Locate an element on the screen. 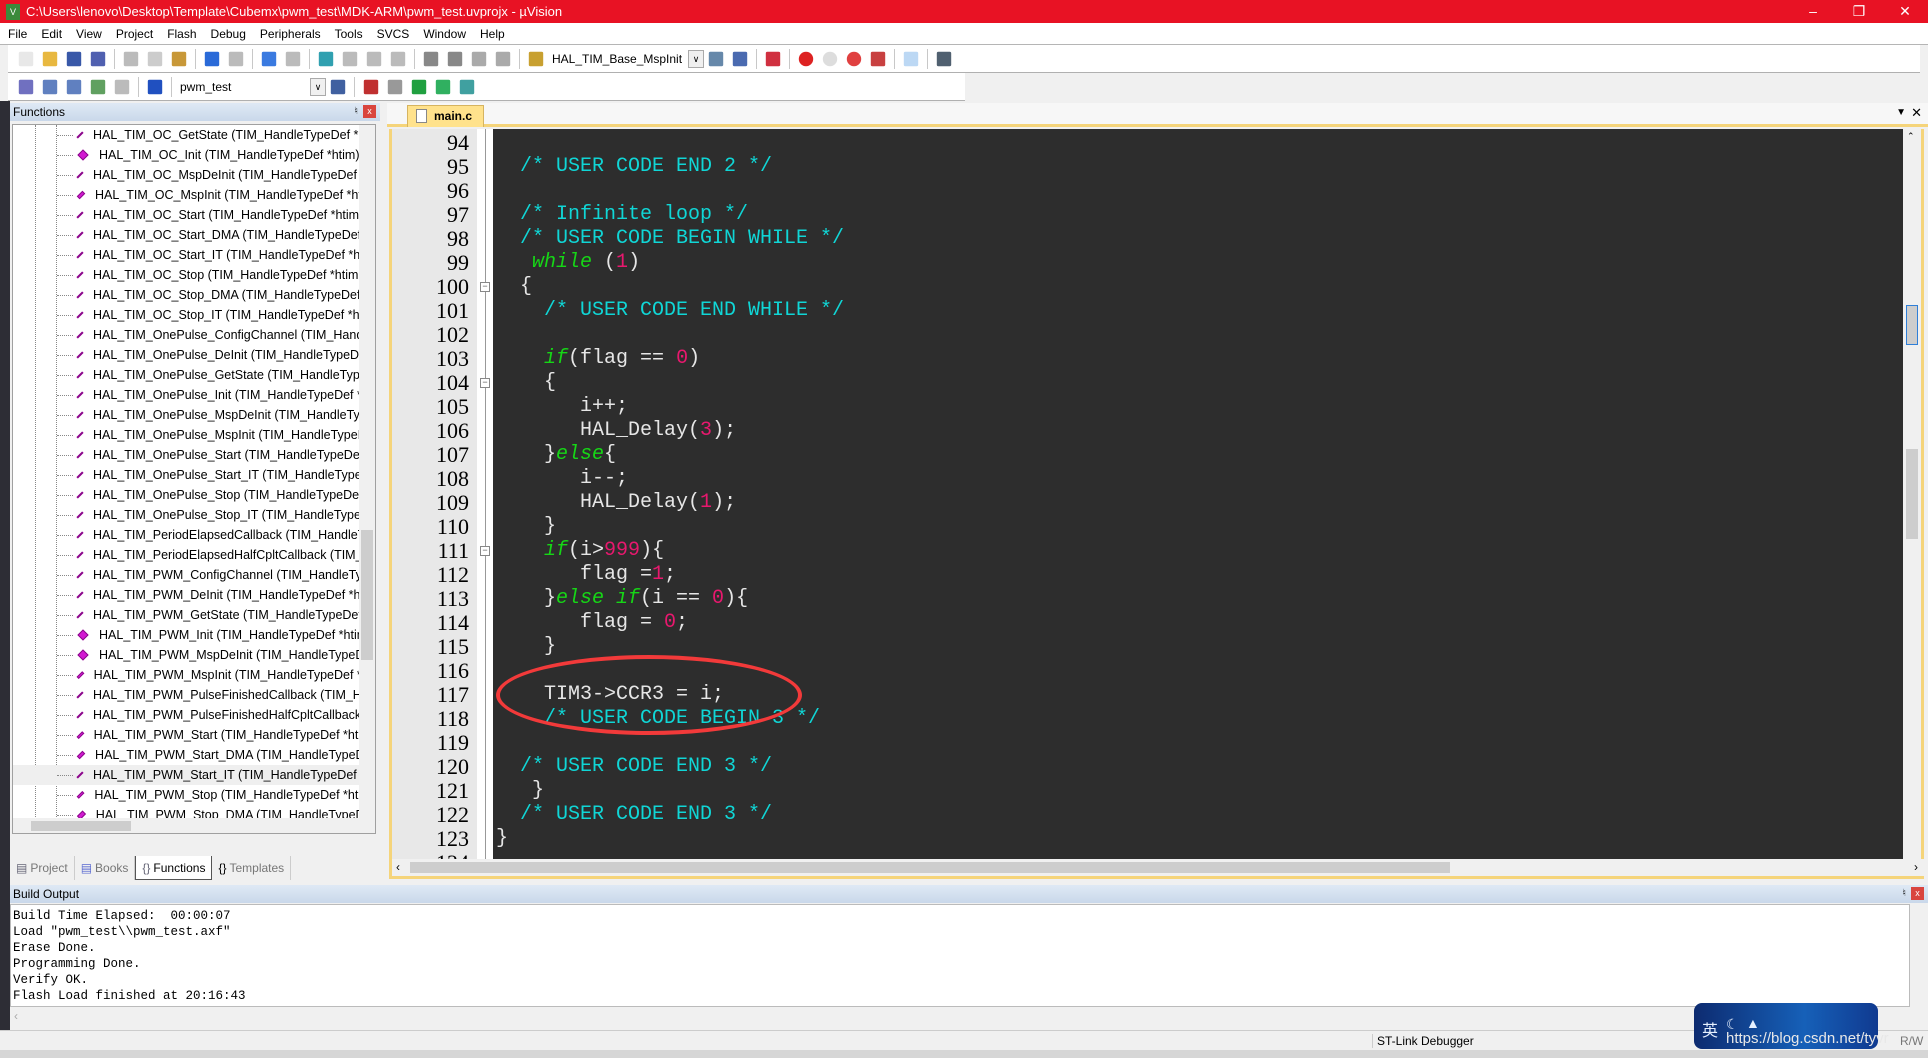 The image size is (1928, 1058). manage-components-icon is located at coordinates (395, 86).